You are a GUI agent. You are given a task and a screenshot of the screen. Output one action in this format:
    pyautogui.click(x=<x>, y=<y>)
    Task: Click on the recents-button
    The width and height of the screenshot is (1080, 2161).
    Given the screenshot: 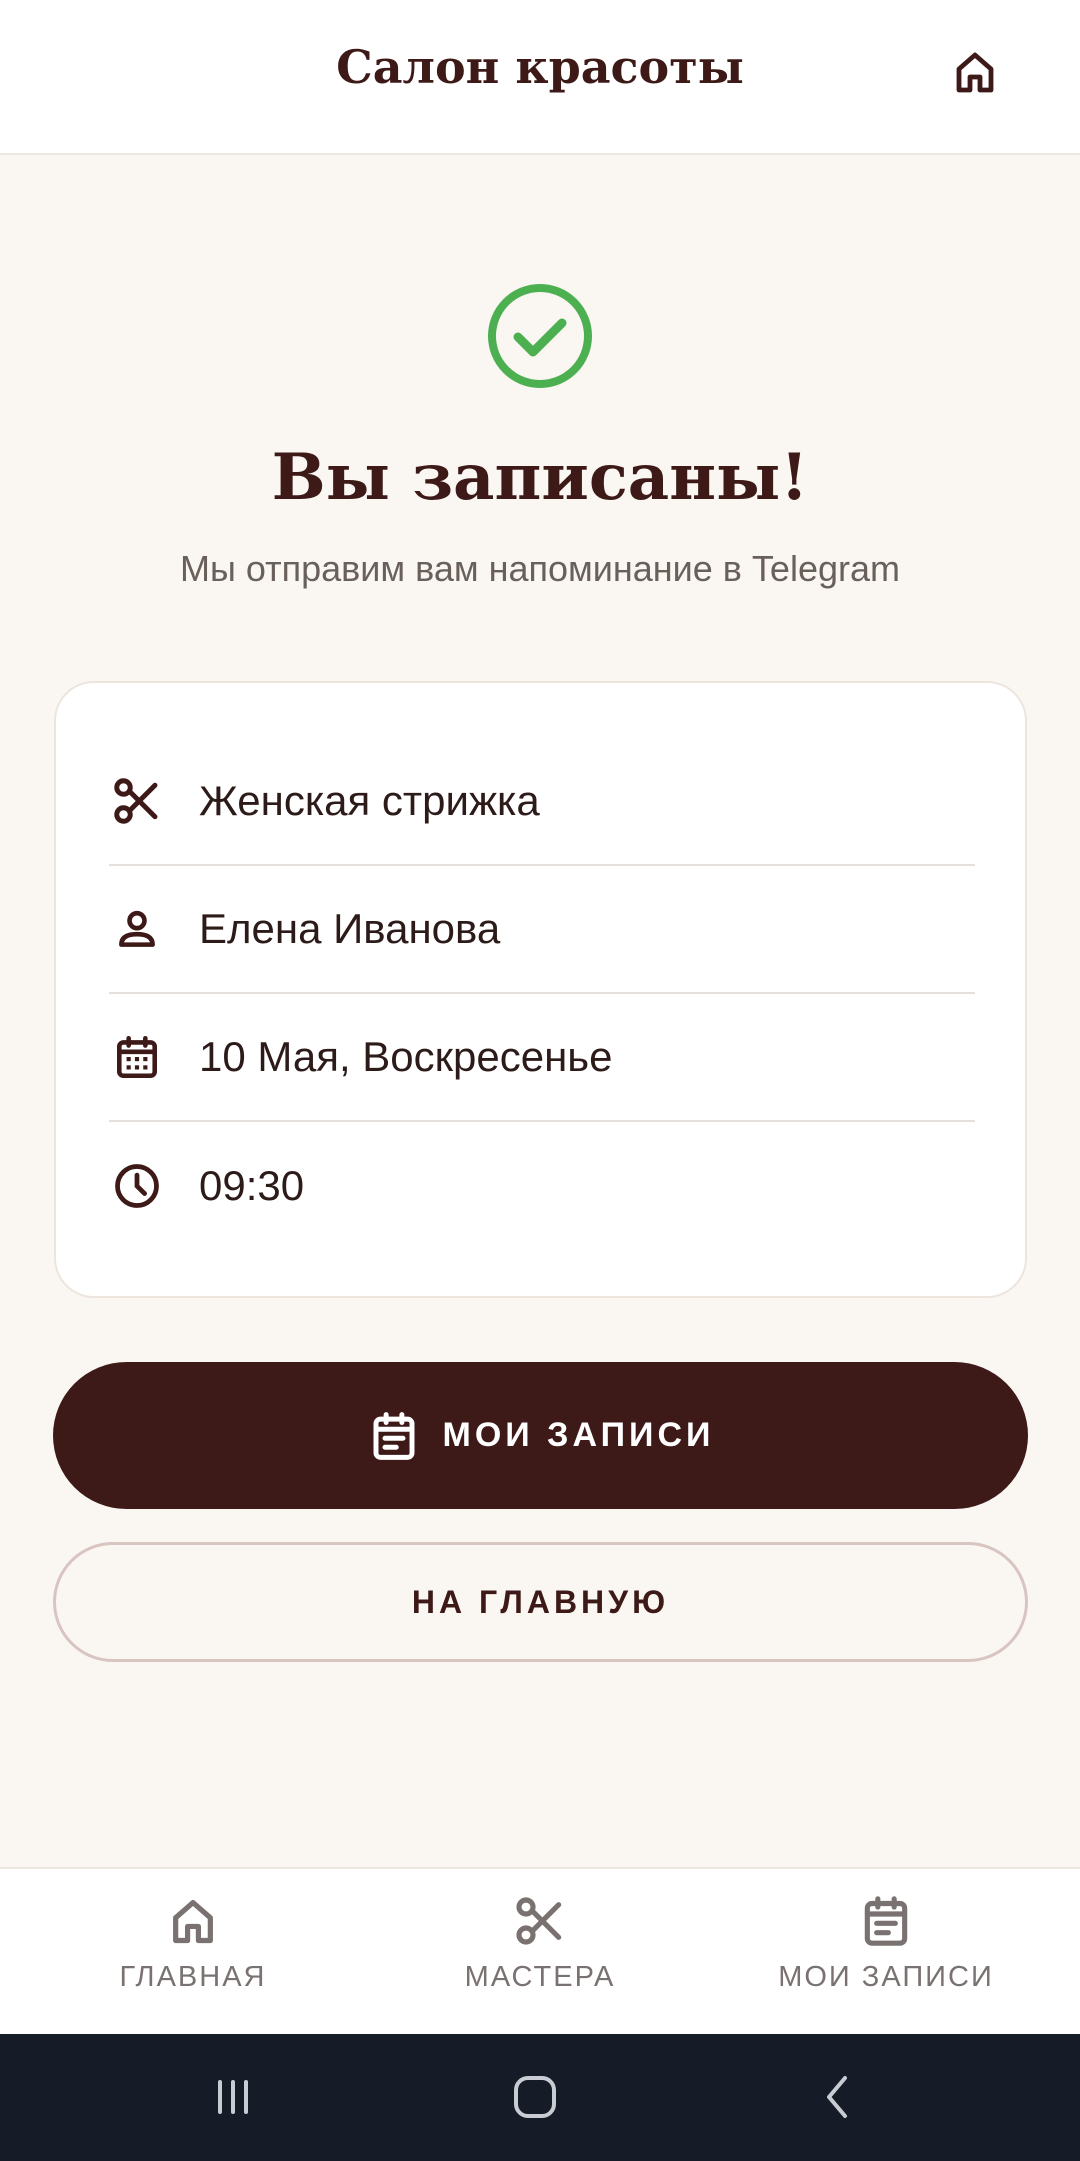 What is the action you would take?
    pyautogui.click(x=233, y=2097)
    